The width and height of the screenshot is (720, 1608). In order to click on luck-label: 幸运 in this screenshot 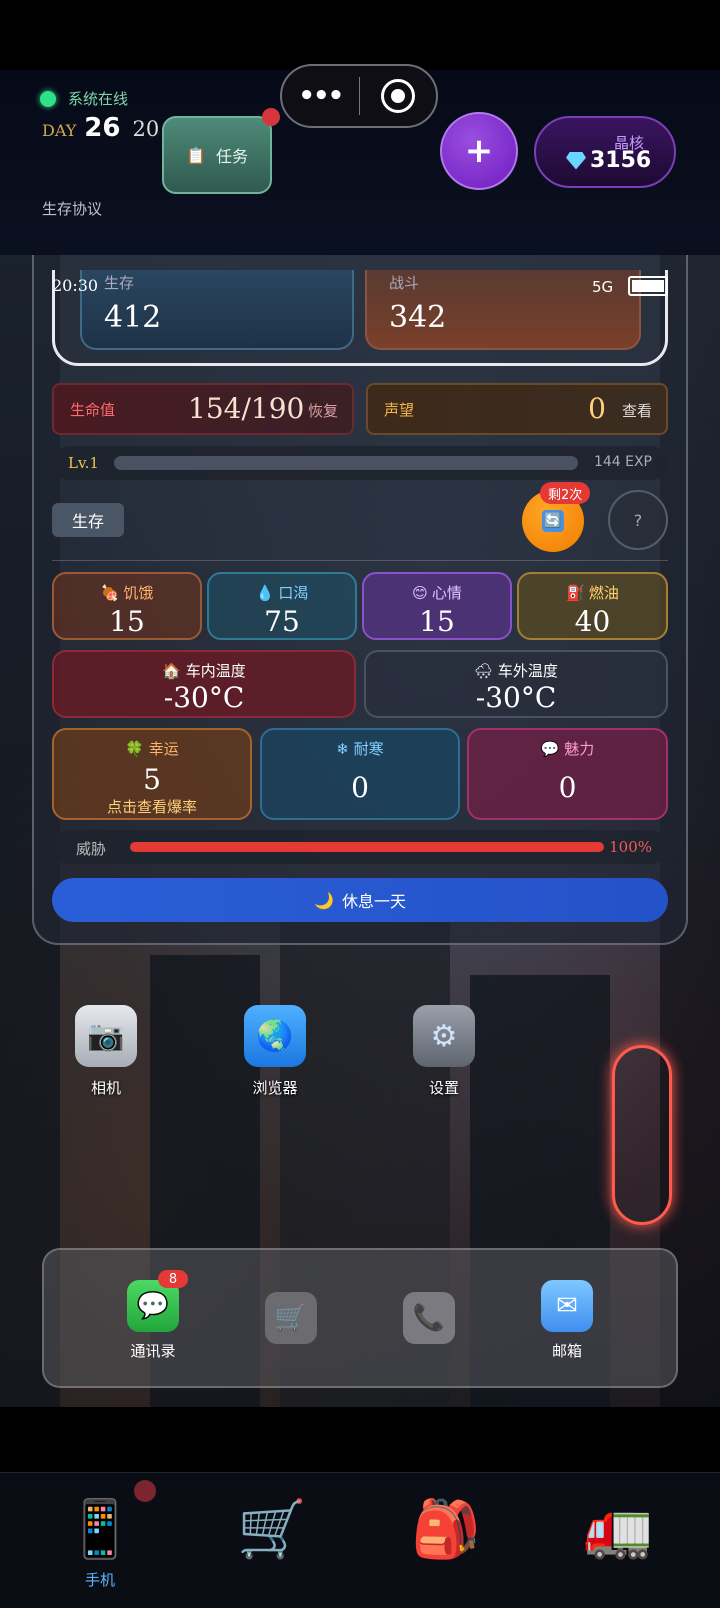, I will do `click(163, 749)`.